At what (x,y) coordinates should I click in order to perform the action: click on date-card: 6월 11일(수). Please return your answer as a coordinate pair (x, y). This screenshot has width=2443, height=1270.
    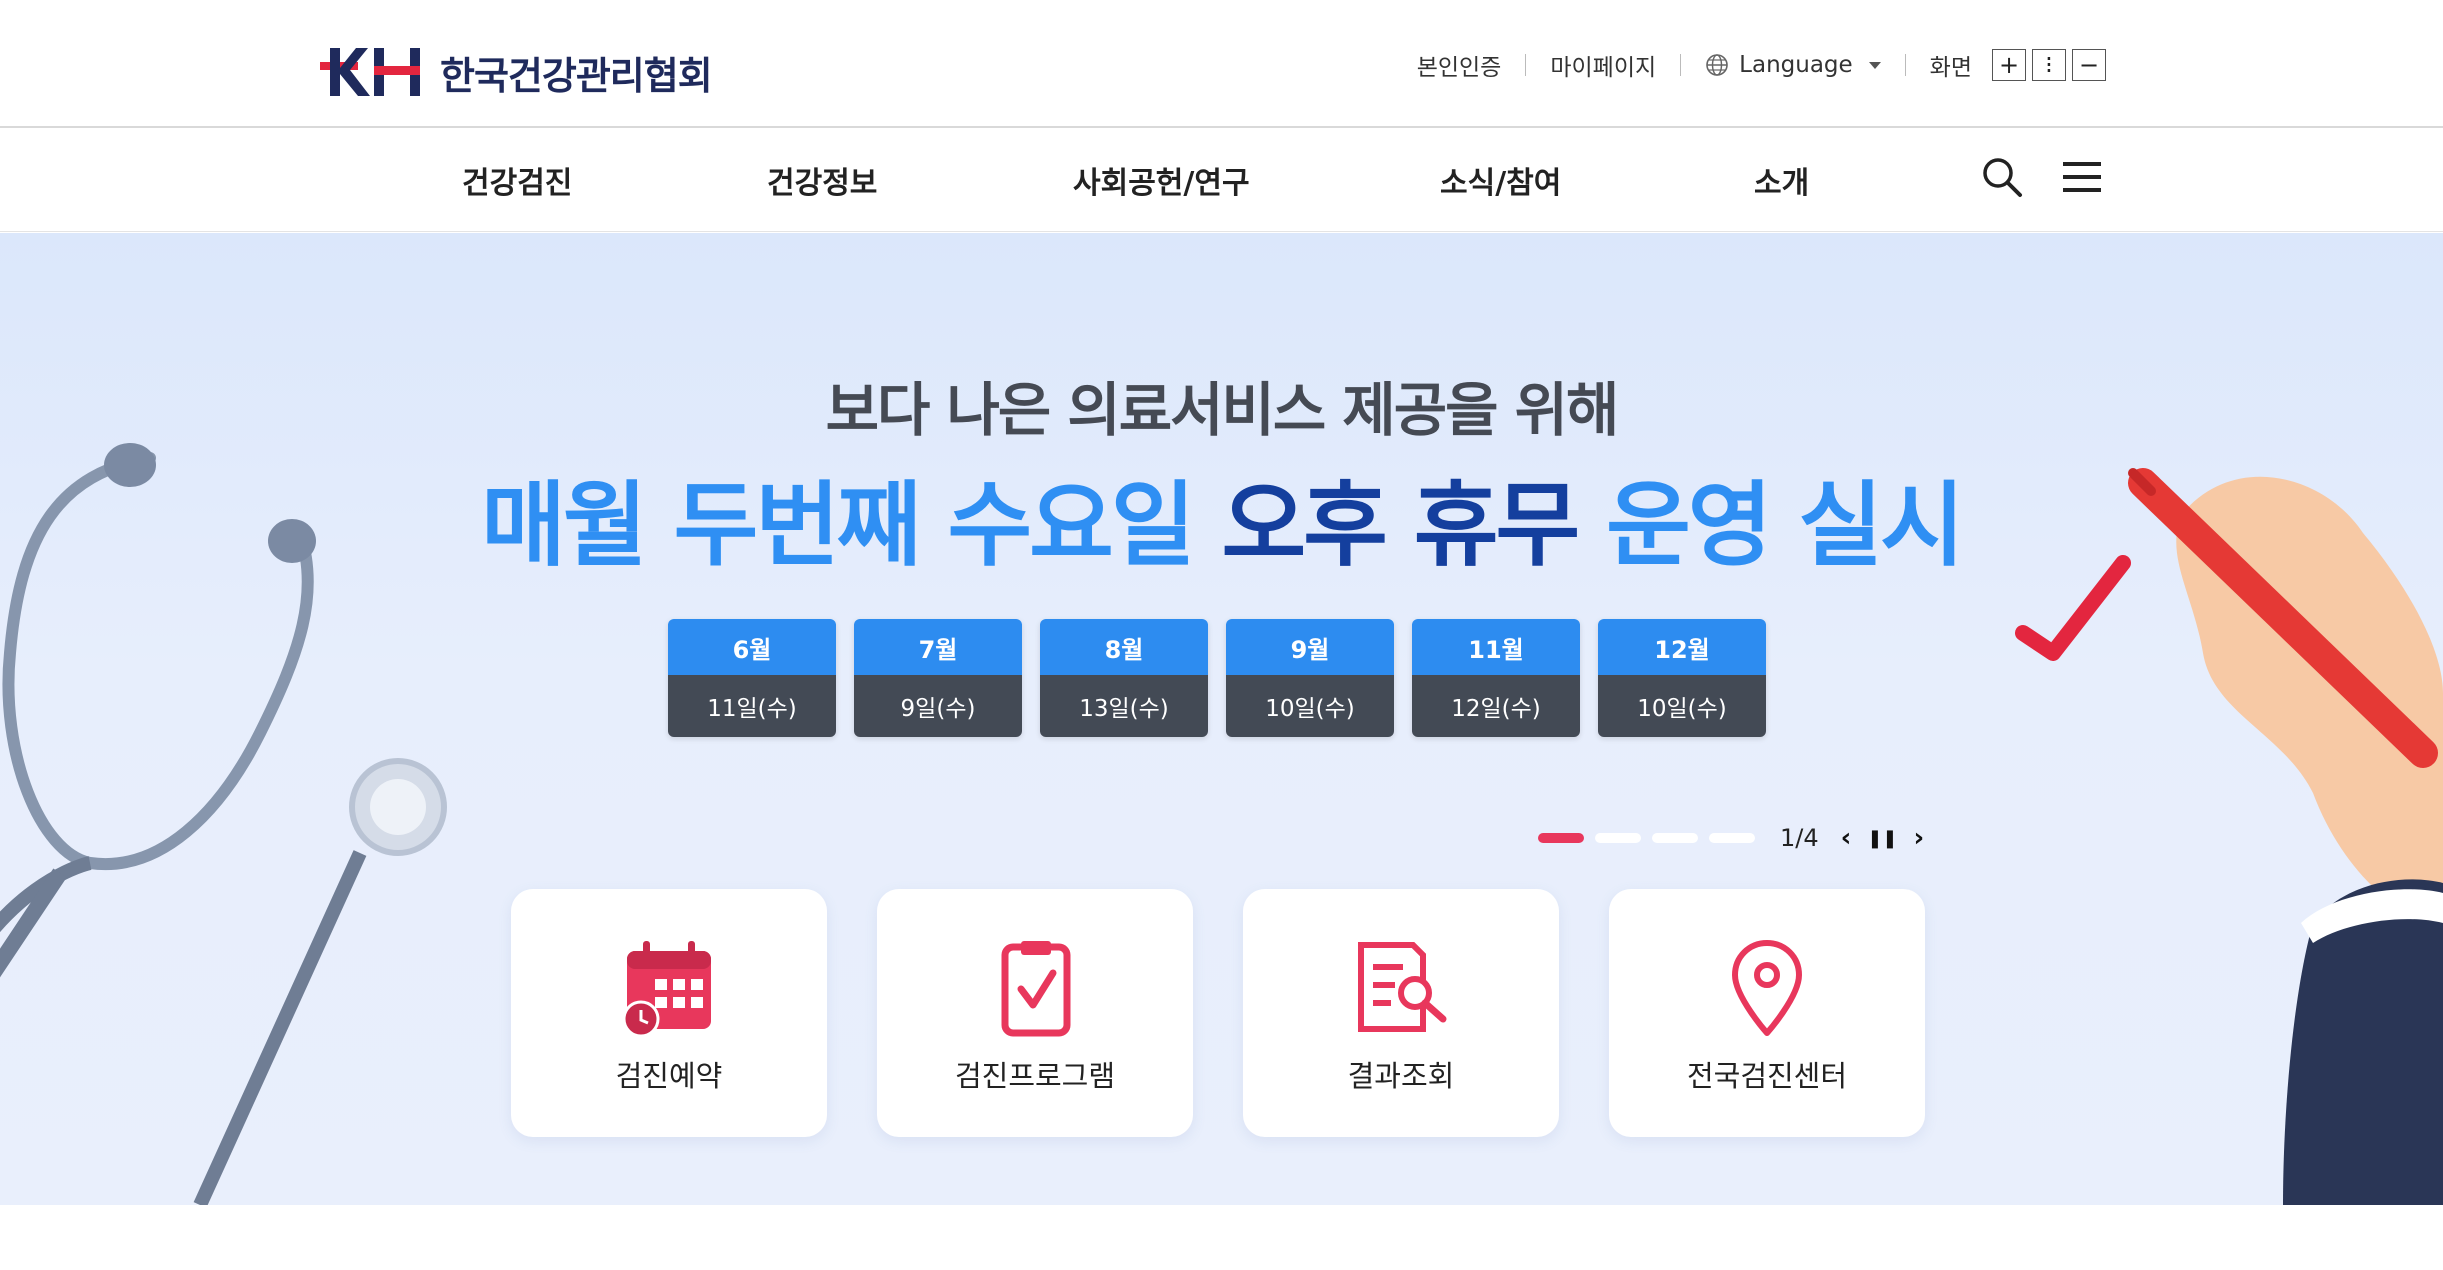
    Looking at the image, I should click on (752, 678).